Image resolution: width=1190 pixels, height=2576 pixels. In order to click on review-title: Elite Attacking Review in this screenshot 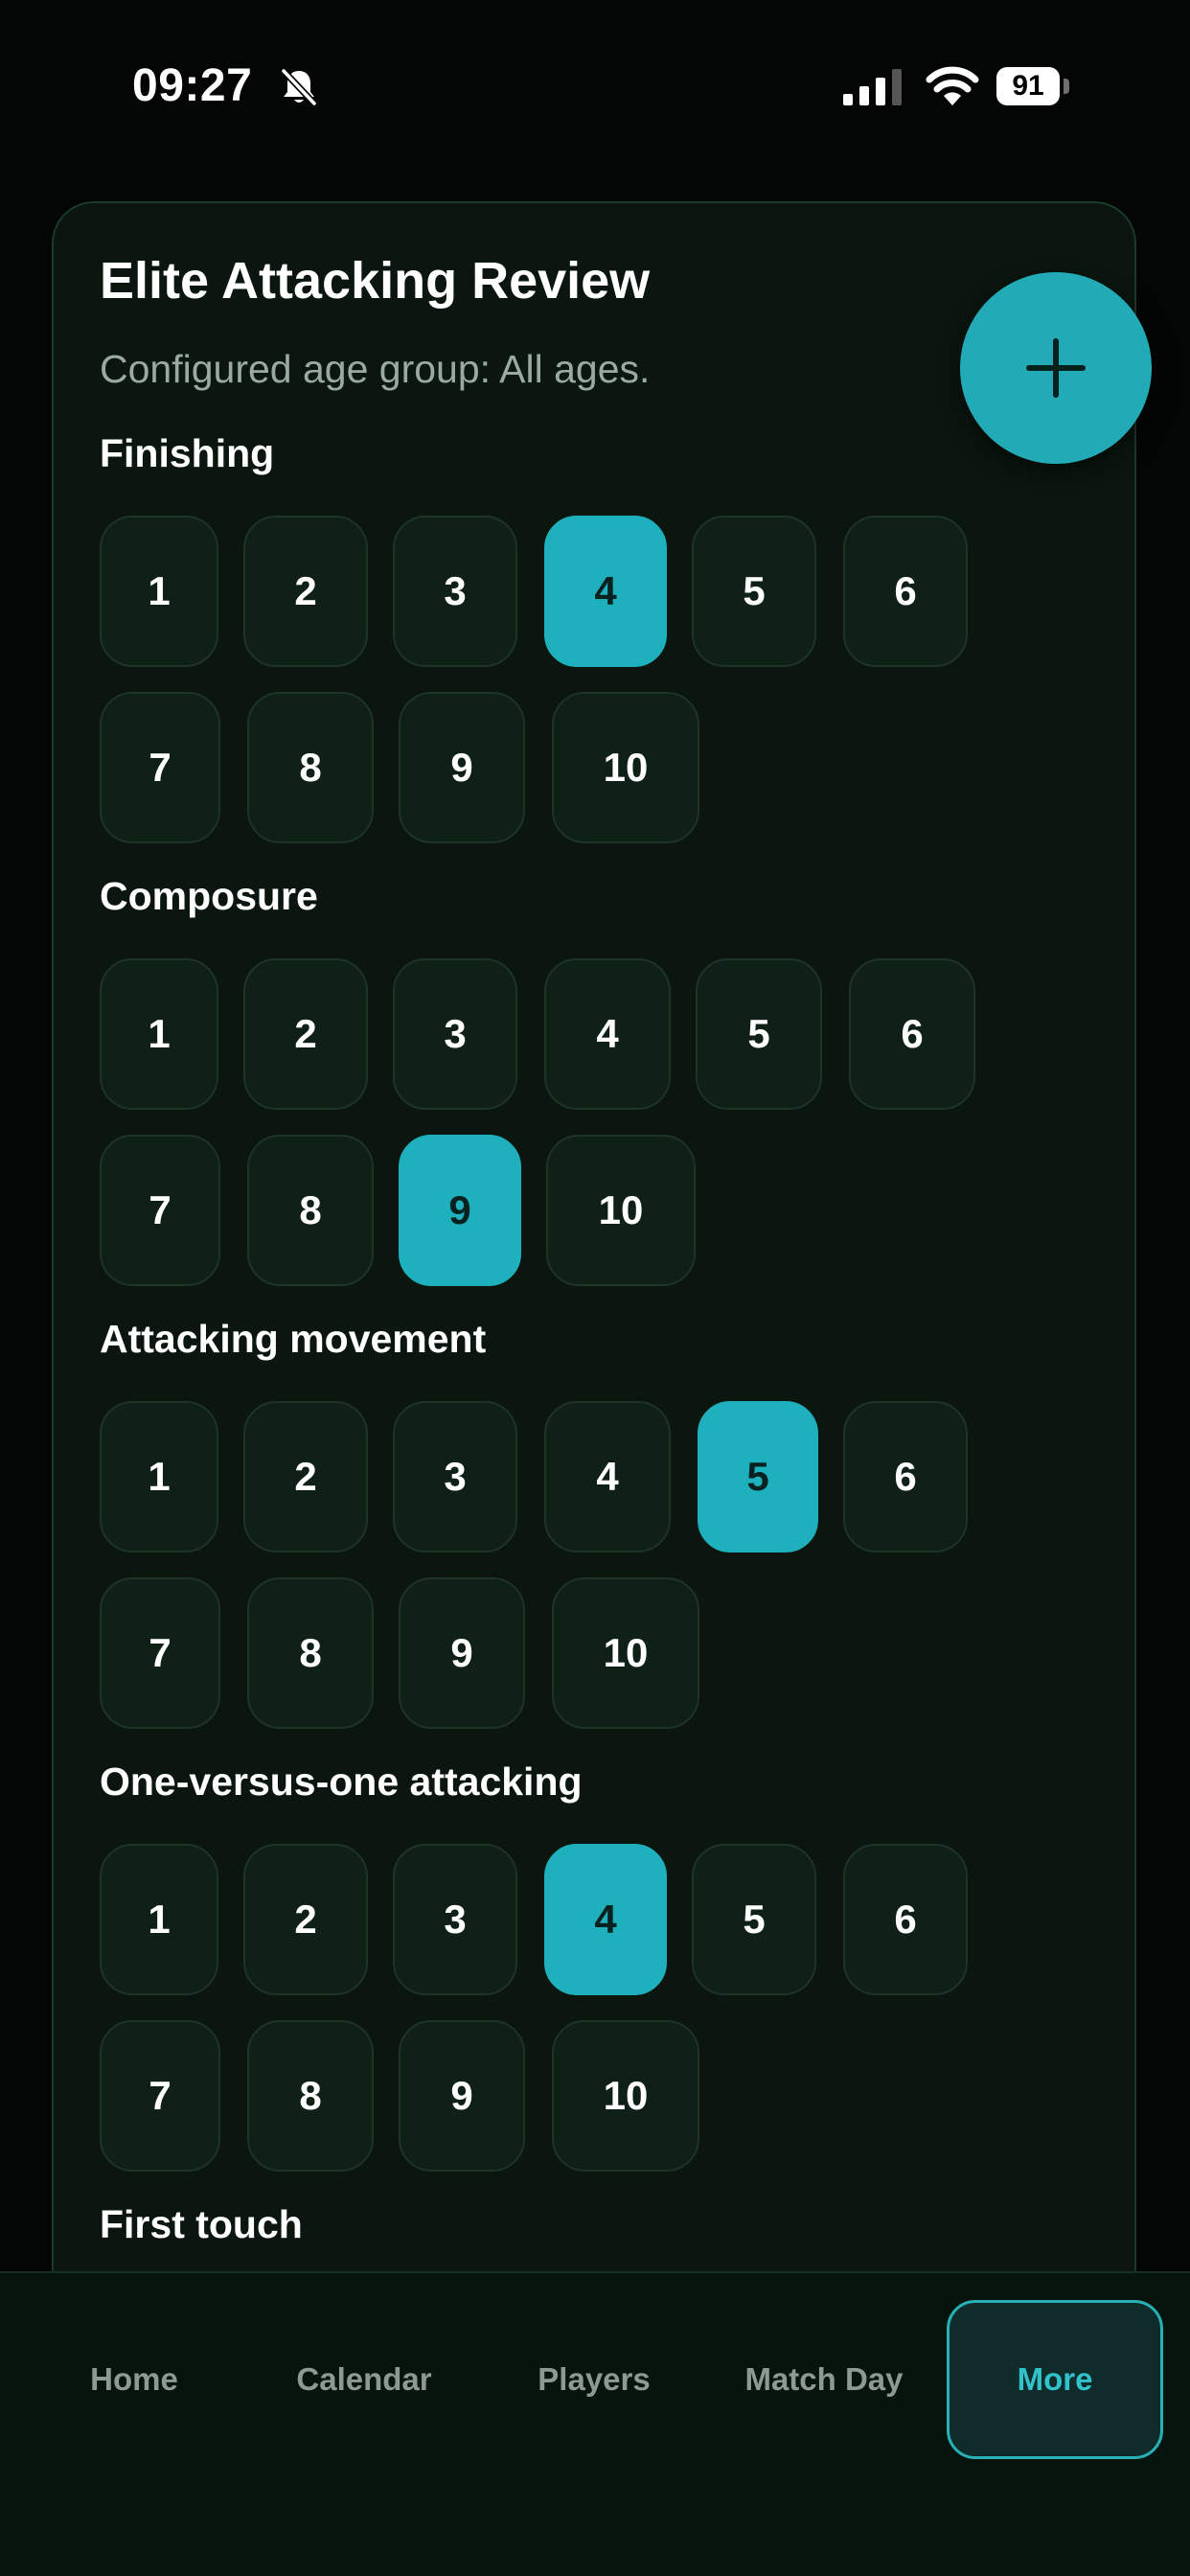, I will do `click(375, 281)`.